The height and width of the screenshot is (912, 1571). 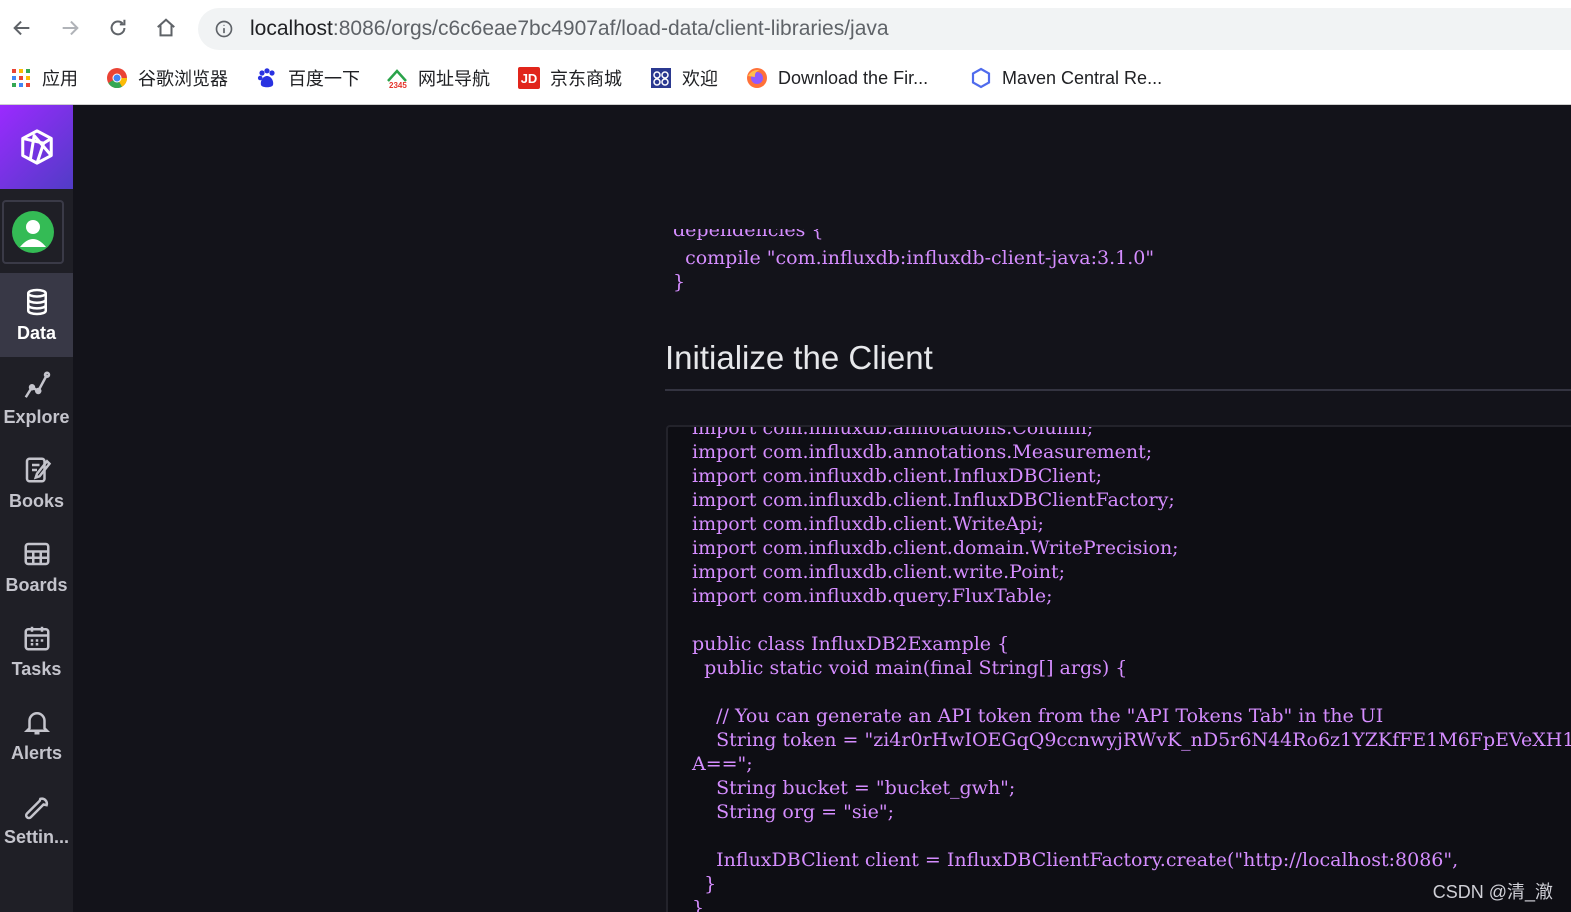 I want to click on svg-text: 2345, so click(x=398, y=85).